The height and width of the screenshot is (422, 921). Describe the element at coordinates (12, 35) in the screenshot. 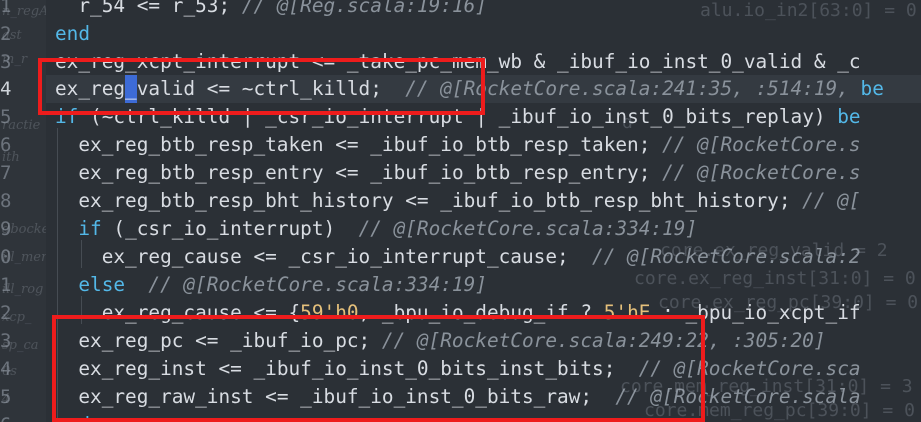

I see `gutter-ghost-label: ast` at that location.